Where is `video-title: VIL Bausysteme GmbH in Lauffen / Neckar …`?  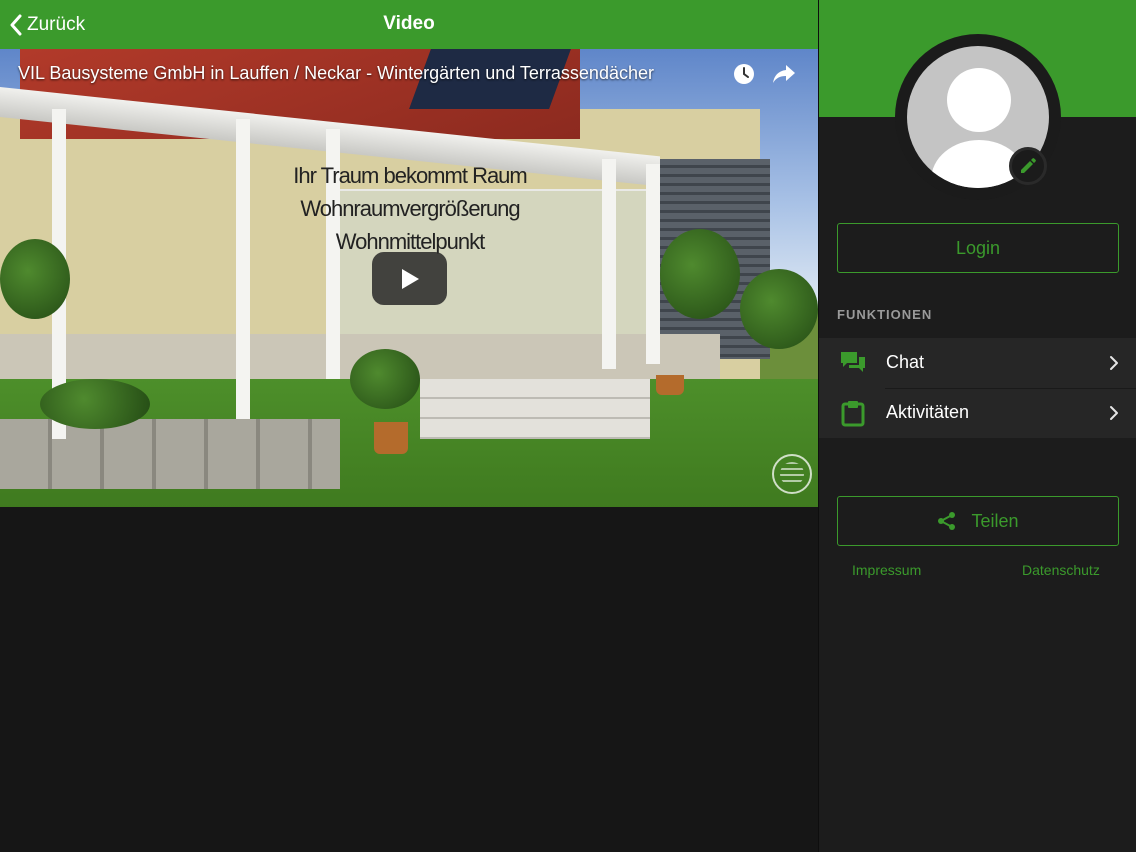
video-title: VIL Bausysteme GmbH in Lauffen / Neckar … is located at coordinates (336, 73).